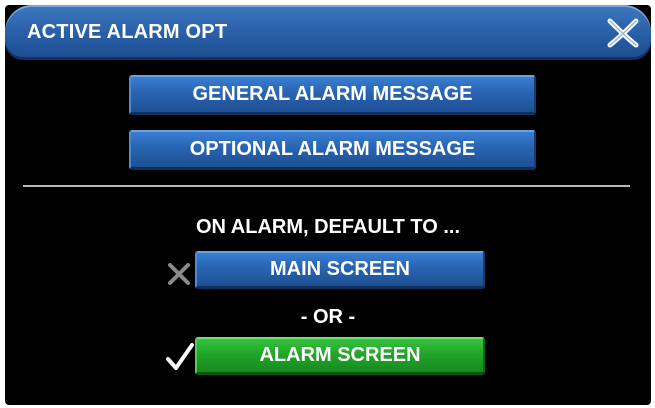 Image resolution: width=655 pixels, height=408 pixels. I want to click on optional-alarm-message-button: OPTIONAL ALARM MESSAGE, so click(332, 150).